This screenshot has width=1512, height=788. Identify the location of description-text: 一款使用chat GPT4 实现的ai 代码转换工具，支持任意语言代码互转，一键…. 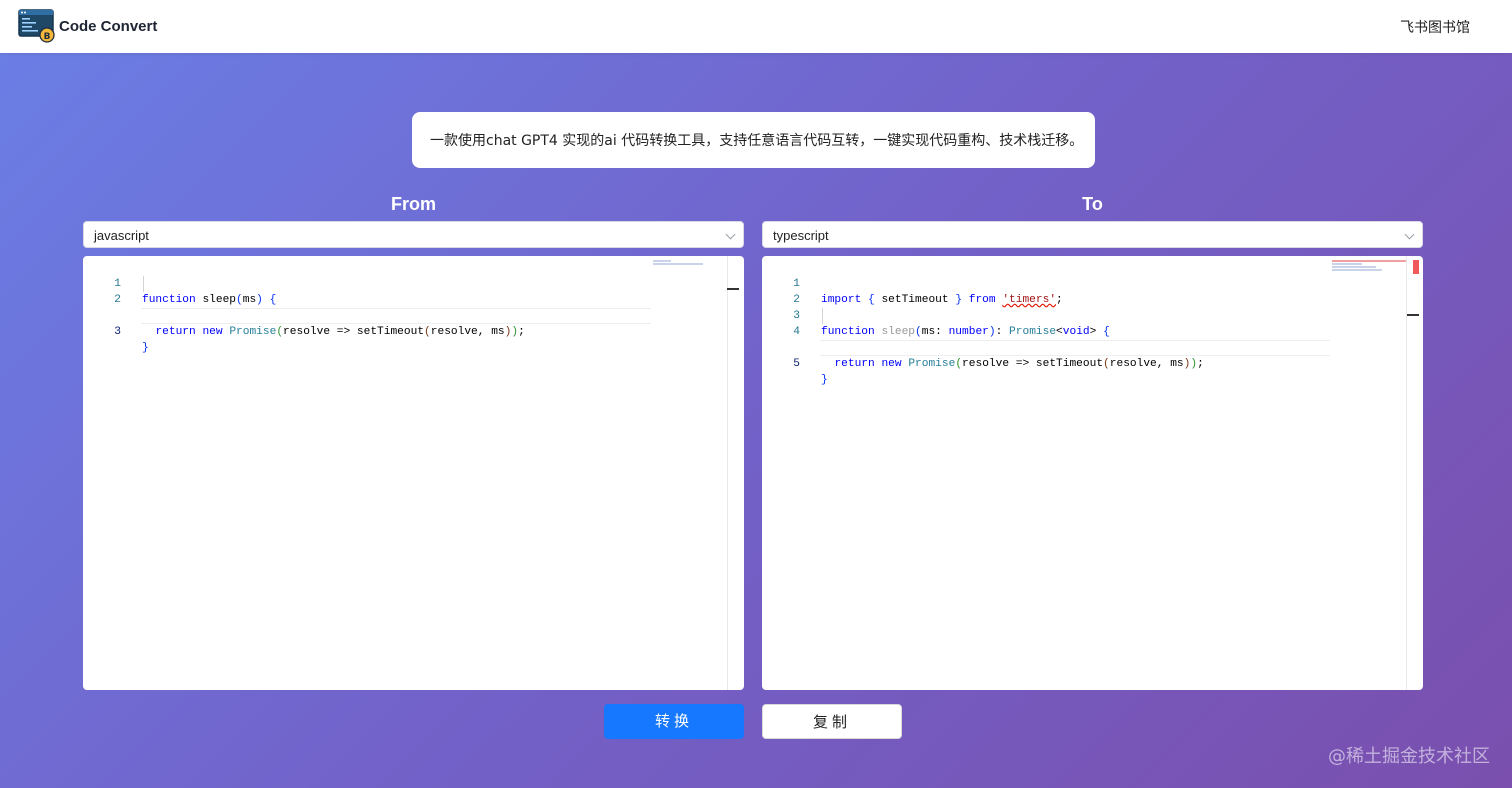
(757, 141).